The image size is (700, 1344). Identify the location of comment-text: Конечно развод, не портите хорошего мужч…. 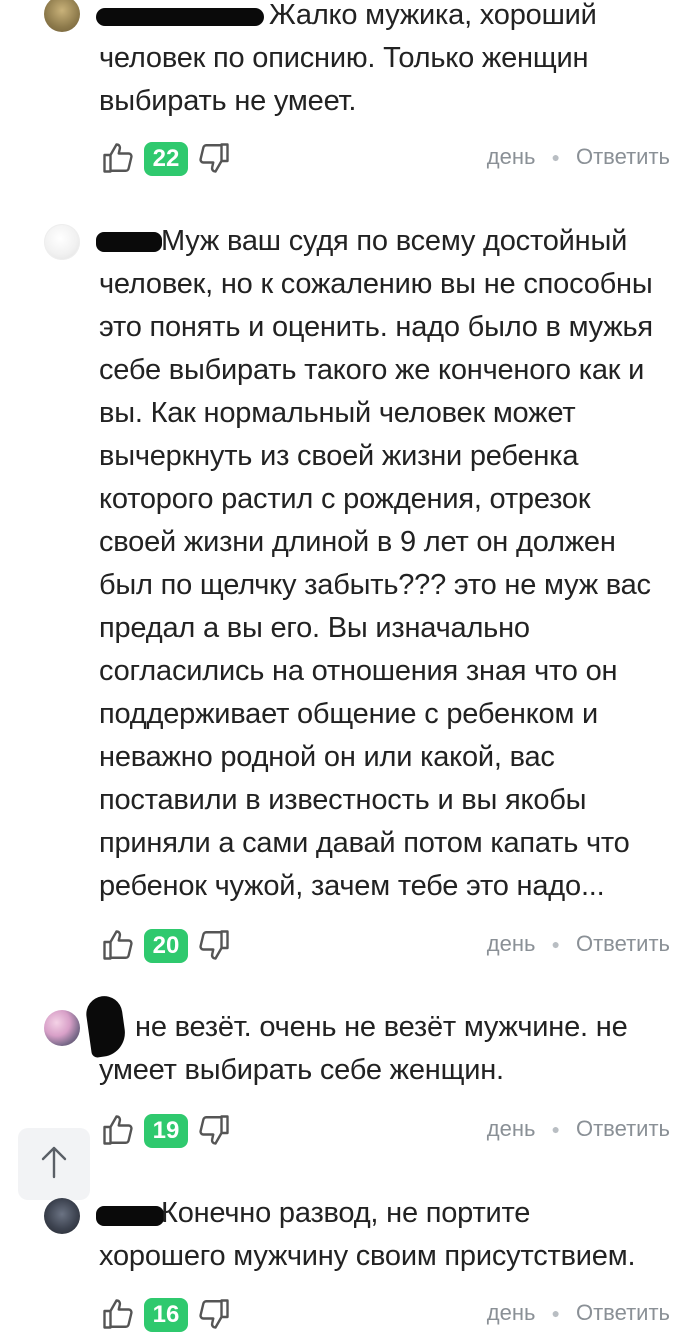
(367, 1234).